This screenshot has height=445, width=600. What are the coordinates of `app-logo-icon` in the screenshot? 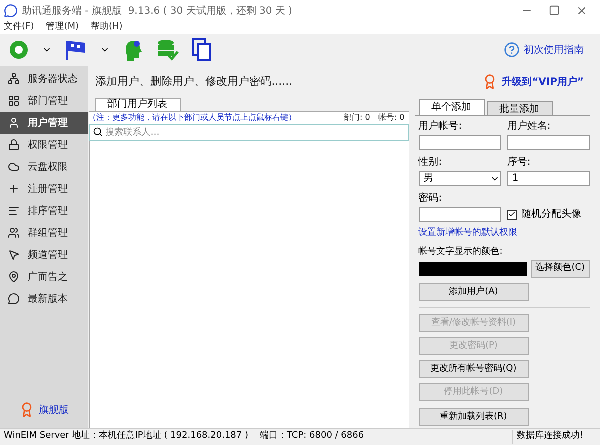 It's located at (11, 11).